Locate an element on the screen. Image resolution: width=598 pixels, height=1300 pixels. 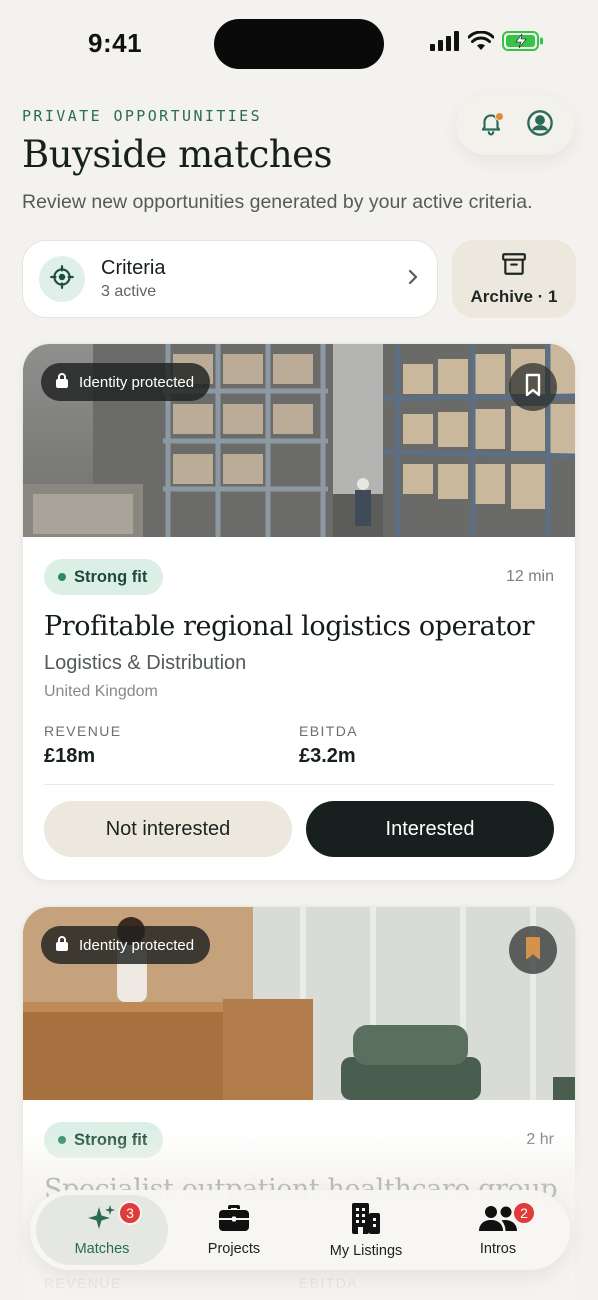
tab-label: Projects is located at coordinates (234, 1249).